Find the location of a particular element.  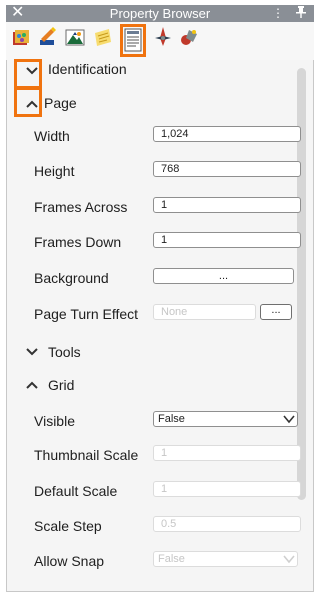

frames-down-input: 1 is located at coordinates (227, 240).